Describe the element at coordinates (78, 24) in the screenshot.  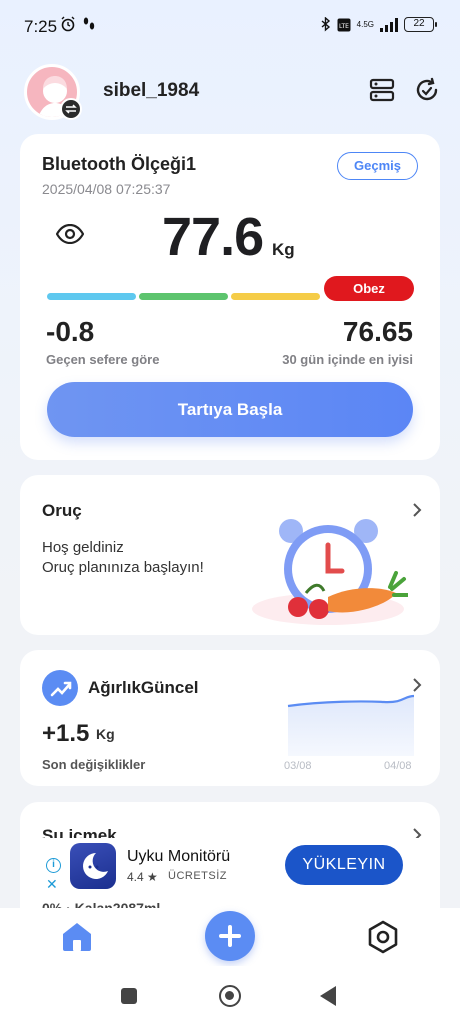
I see `status-notification-icons` at that location.